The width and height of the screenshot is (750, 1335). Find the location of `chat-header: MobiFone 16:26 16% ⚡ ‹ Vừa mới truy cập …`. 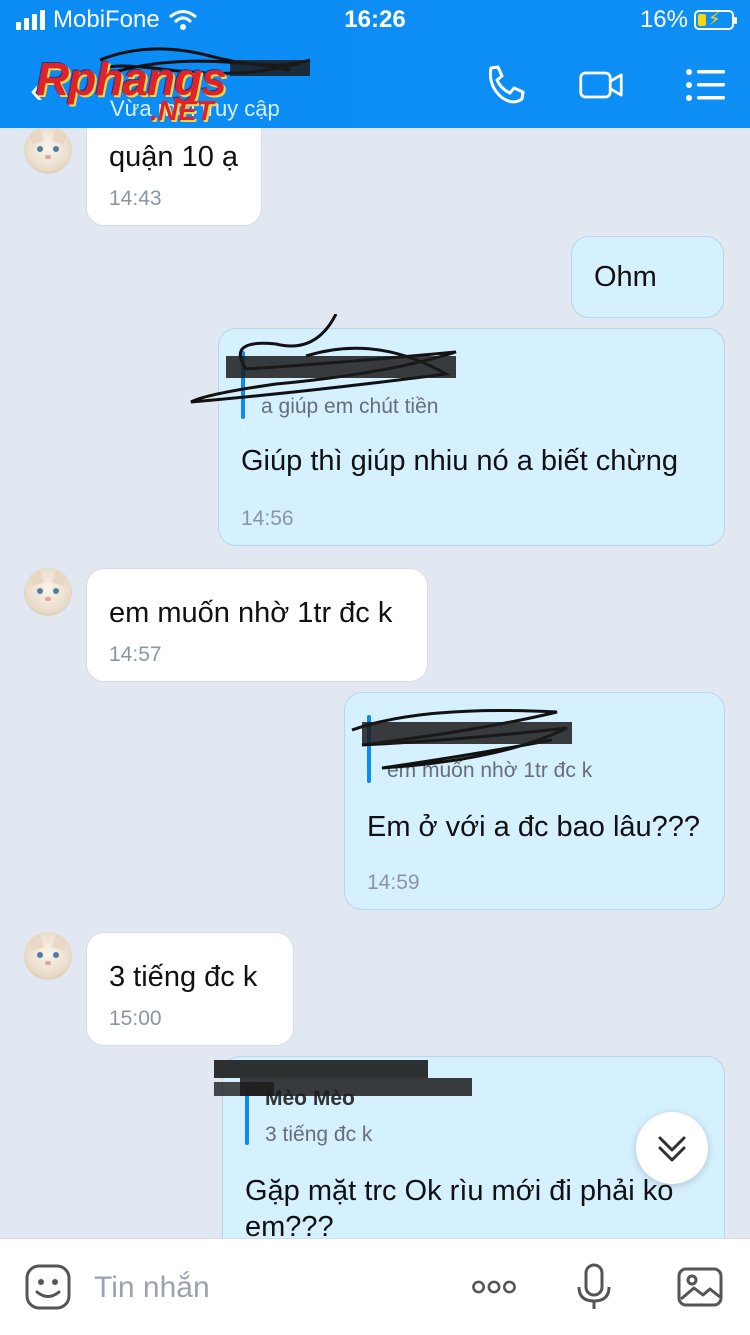

chat-header: MobiFone 16:26 16% ⚡ ‹ Vừa mới truy cập … is located at coordinates (375, 64).